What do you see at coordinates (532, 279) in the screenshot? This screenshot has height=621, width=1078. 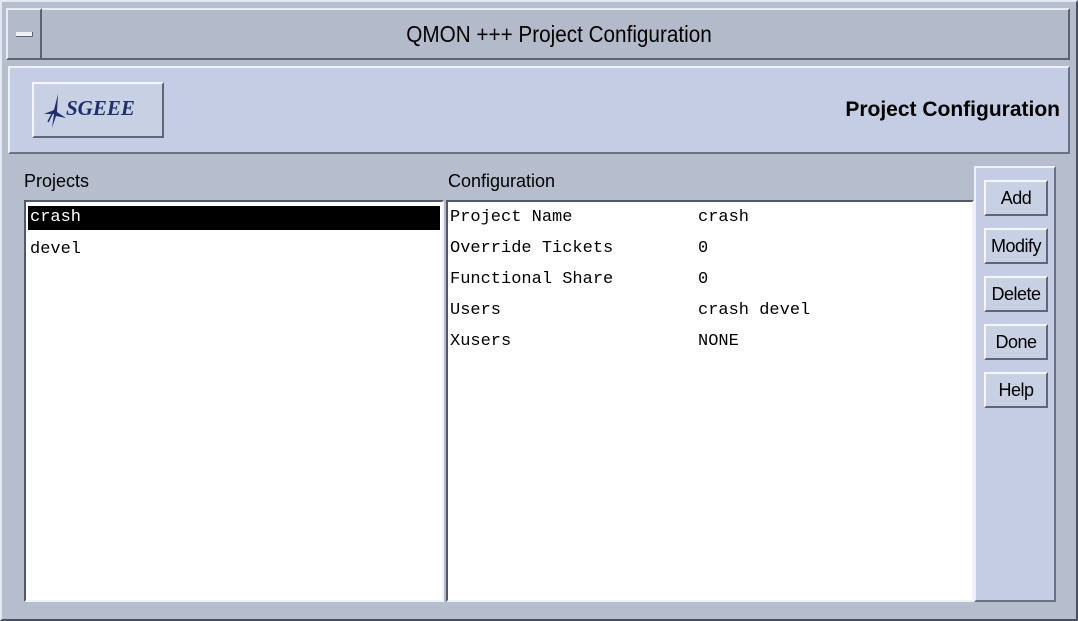 I see `config-key: Functional Share` at bounding box center [532, 279].